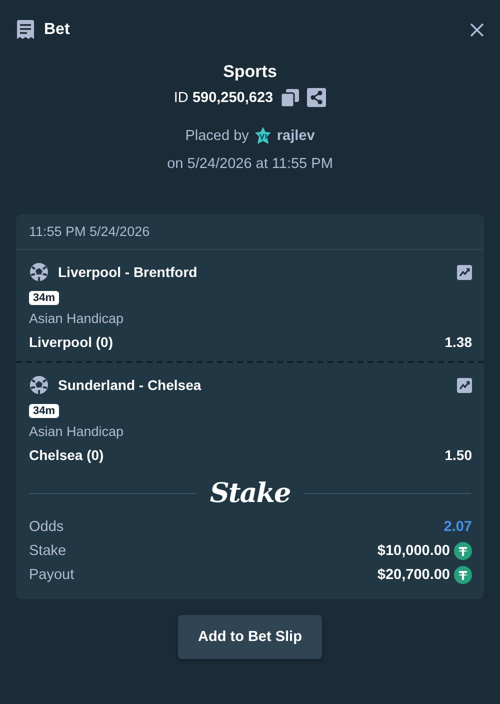 The width and height of the screenshot is (500, 704). I want to click on bet-id: ID 590,250,623, so click(224, 98).